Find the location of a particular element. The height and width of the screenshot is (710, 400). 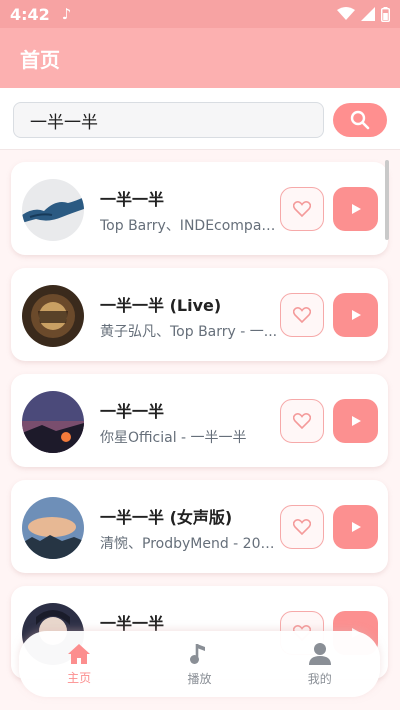

nav-label-play: 播放 is located at coordinates (199, 678).